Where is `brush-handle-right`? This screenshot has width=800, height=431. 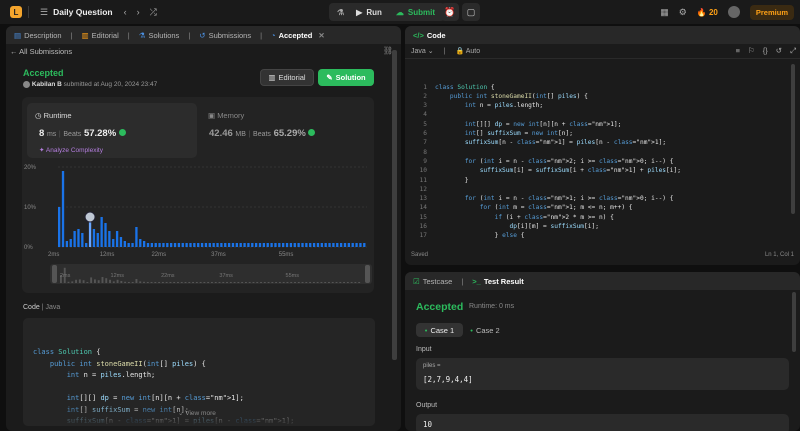 brush-handle-right is located at coordinates (367, 274).